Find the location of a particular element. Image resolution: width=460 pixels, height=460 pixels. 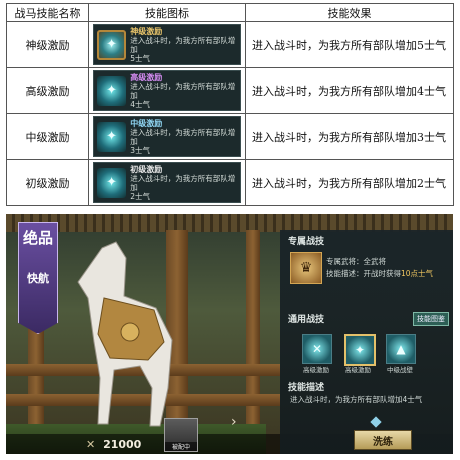

rarity-text: 绝品 is located at coordinates (37, 238).